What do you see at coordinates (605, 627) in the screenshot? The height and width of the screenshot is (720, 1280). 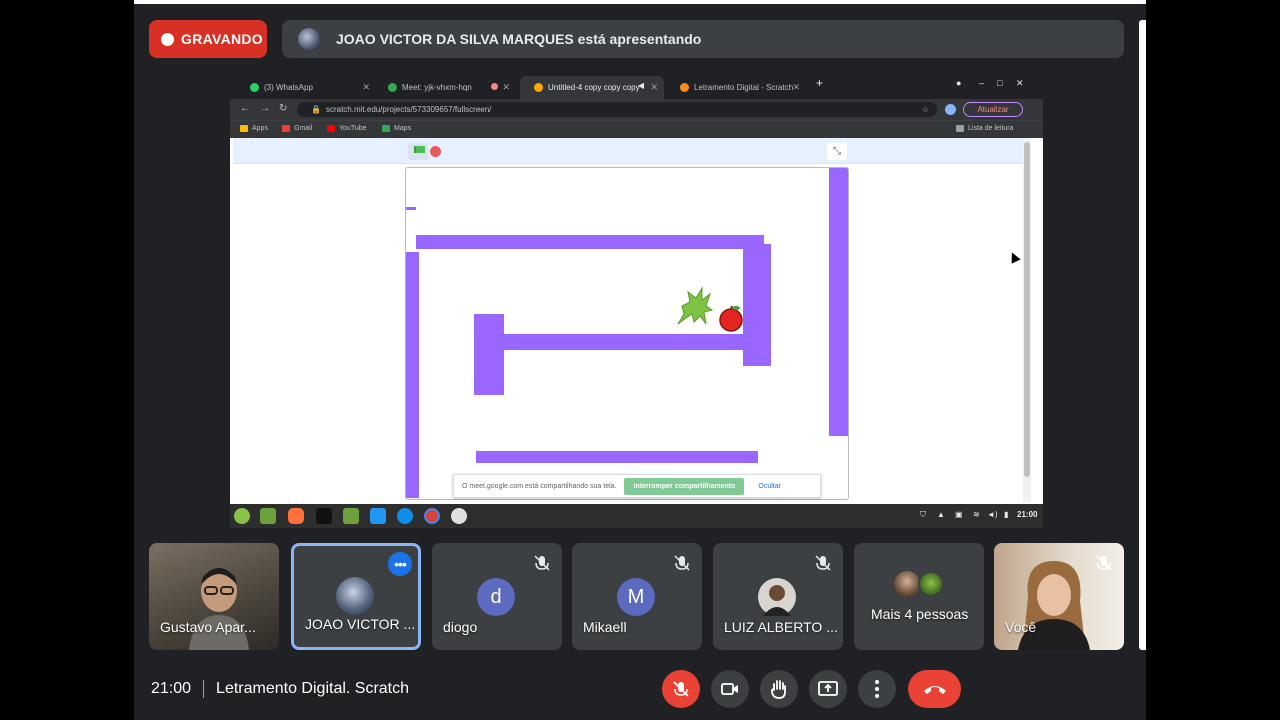 I see `participant-name: Mikaell` at bounding box center [605, 627].